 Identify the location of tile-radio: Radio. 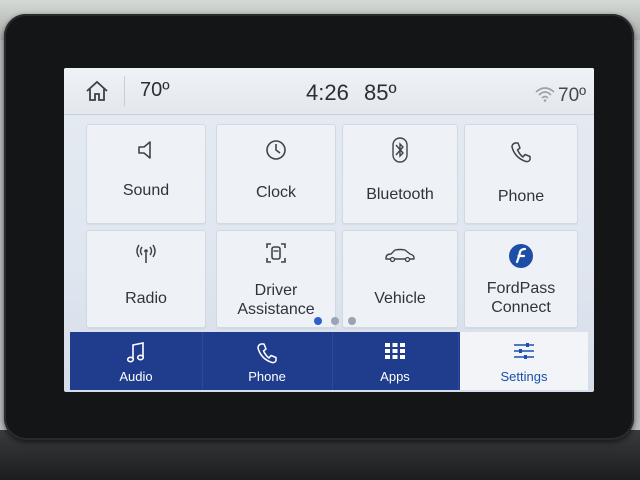
(146, 279).